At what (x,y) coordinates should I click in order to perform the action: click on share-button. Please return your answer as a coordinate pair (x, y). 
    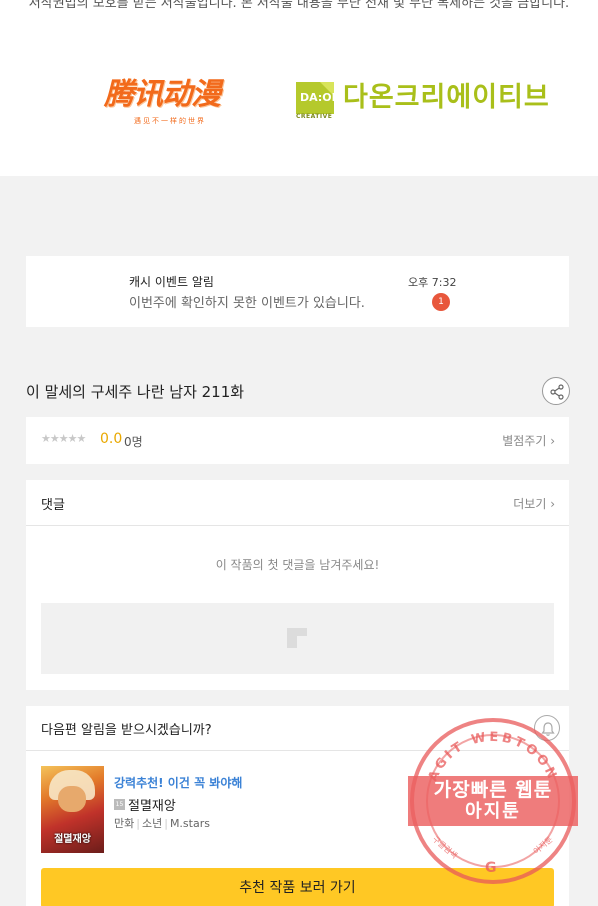
    Looking at the image, I should click on (556, 391).